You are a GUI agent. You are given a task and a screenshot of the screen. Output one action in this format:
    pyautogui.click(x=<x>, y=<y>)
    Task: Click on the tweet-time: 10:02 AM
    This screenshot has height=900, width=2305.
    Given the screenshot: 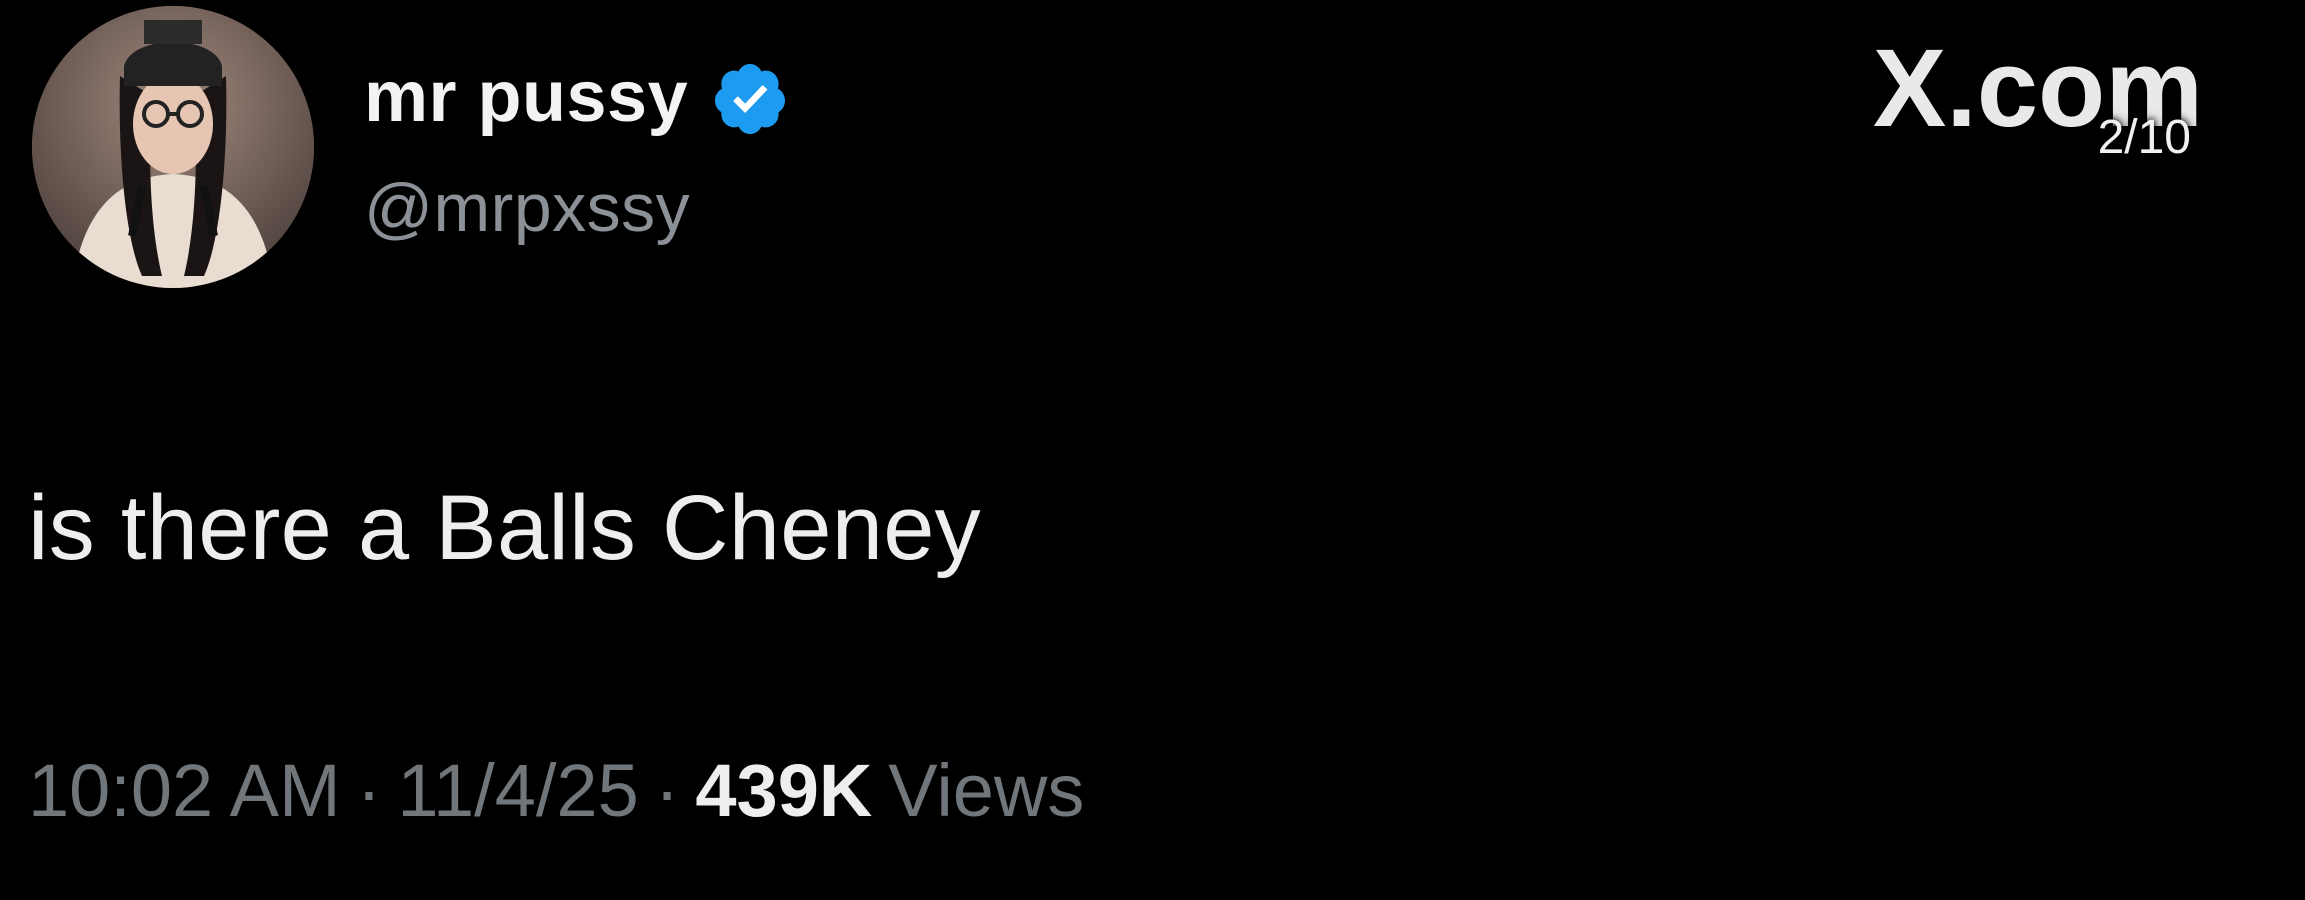 What is the action you would take?
    pyautogui.click(x=184, y=791)
    